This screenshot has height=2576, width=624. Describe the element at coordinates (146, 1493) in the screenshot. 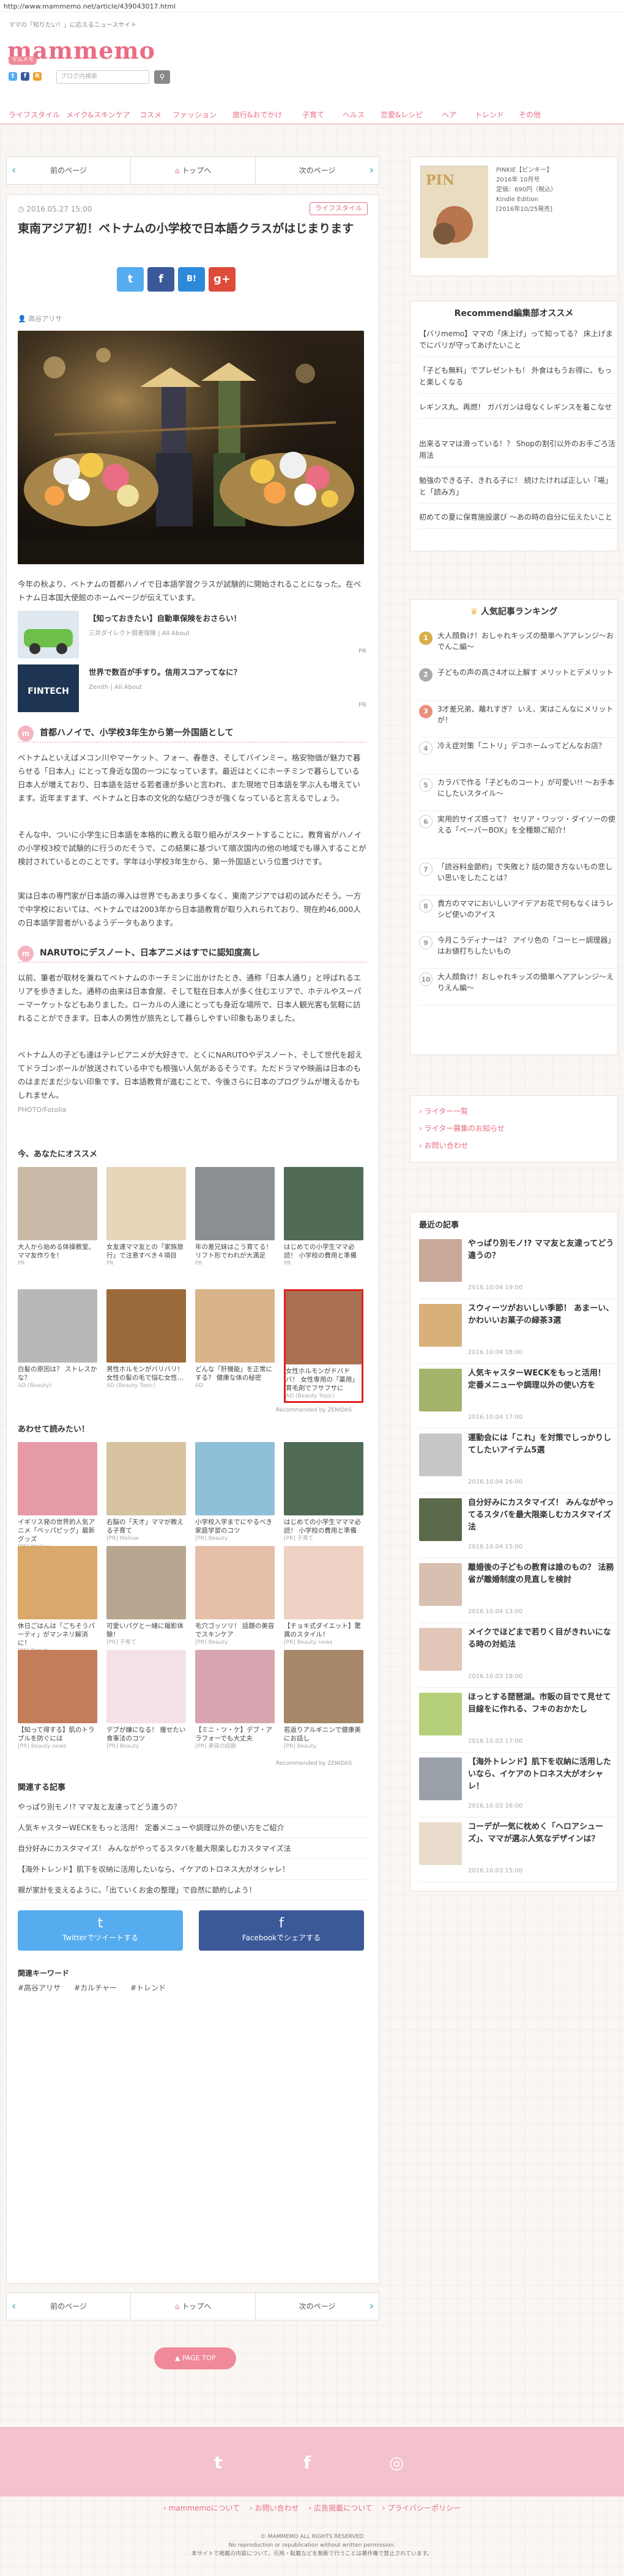

I see `read-item: 右脳の「天才」ママが教える子育て [PR] Mellow` at that location.